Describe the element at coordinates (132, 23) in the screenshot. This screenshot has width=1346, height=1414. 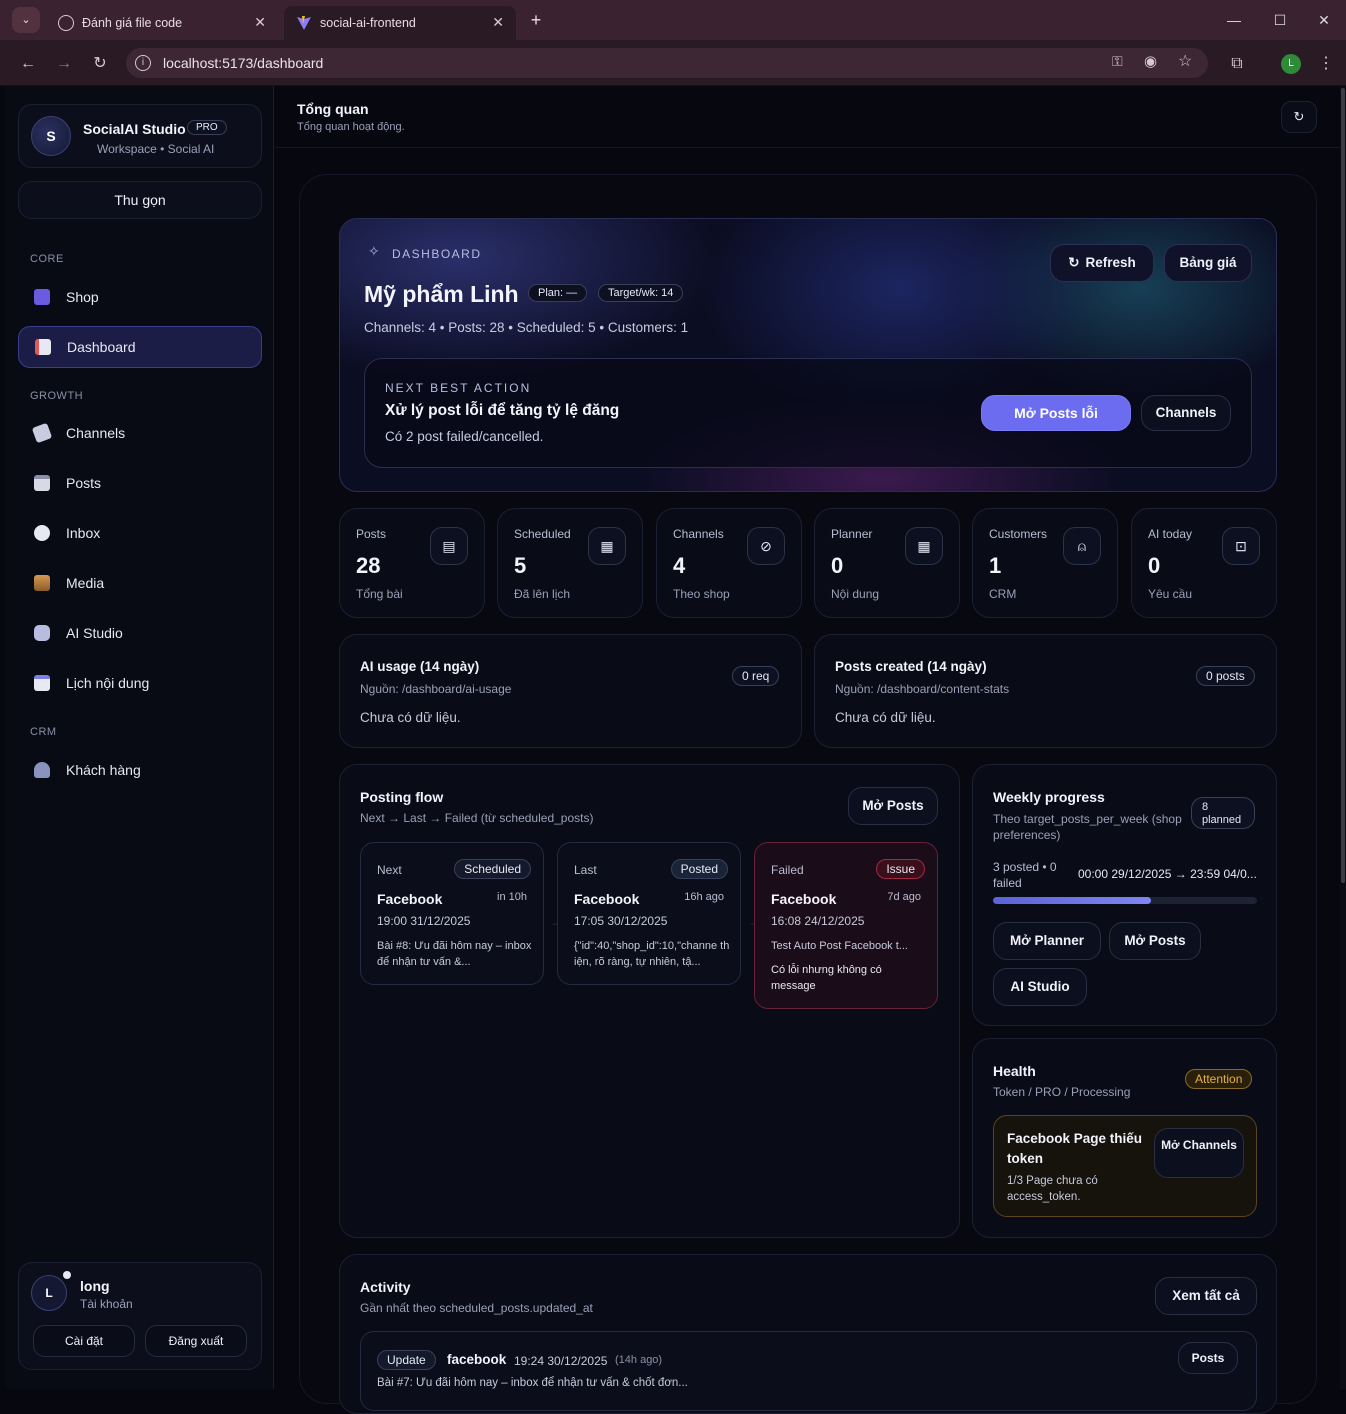
I see `tab-title: Đánh giá file code` at that location.